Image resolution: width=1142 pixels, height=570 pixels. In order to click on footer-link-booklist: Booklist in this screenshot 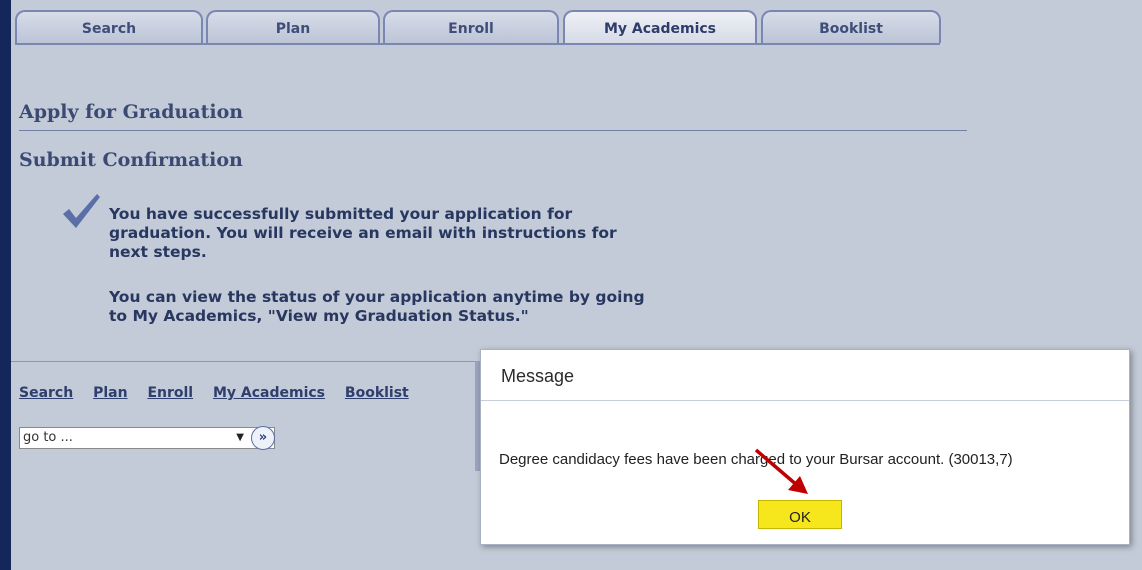, I will do `click(377, 393)`.